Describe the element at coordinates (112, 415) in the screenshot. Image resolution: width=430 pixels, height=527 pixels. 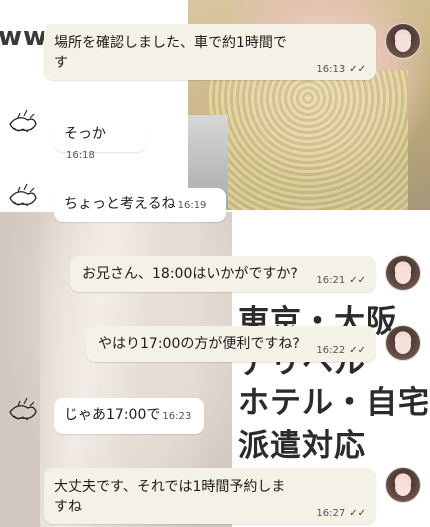
I see `message-text: じゃあ17:00で` at that location.